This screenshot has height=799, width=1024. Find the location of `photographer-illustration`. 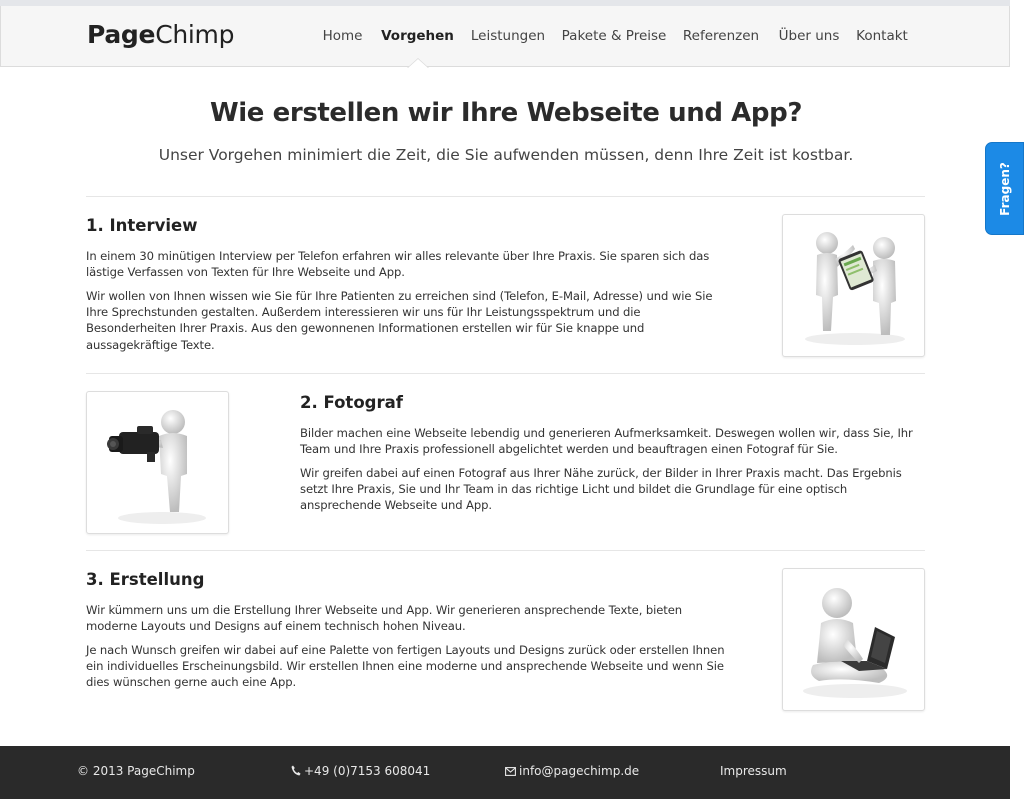

photographer-illustration is located at coordinates (157, 462).